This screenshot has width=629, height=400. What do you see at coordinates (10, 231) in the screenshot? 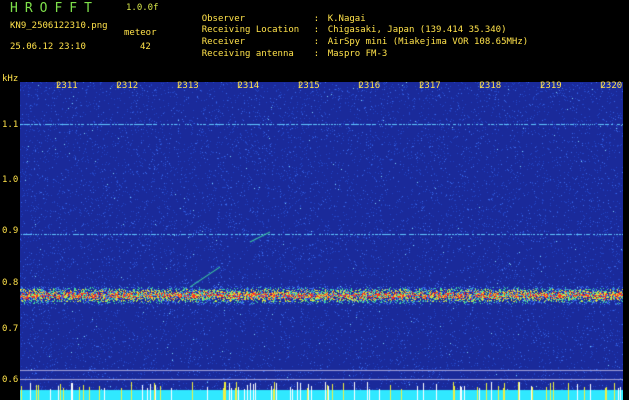
I see `y-tick-label: 0.9` at bounding box center [10, 231].